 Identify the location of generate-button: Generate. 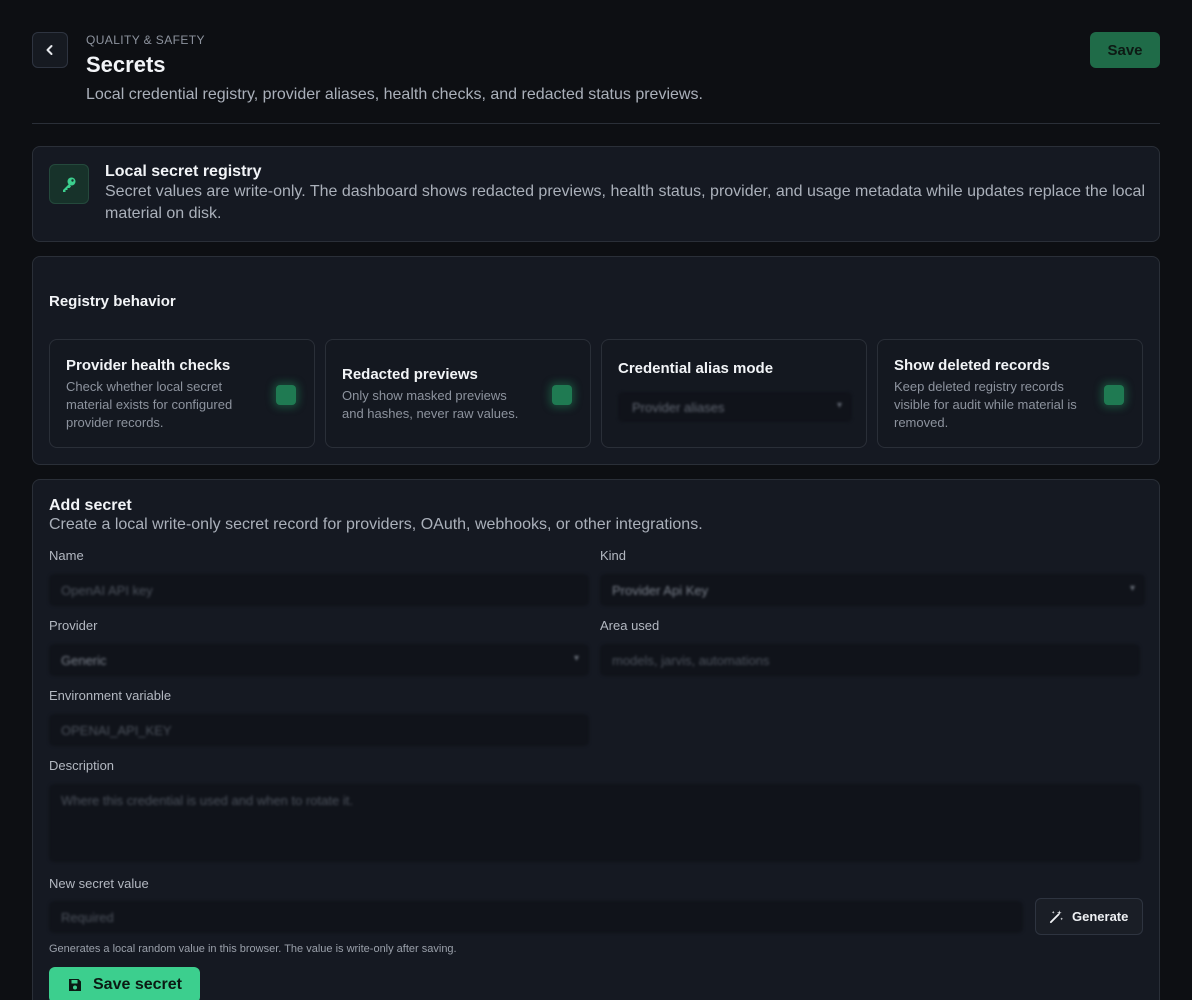
(1089, 916).